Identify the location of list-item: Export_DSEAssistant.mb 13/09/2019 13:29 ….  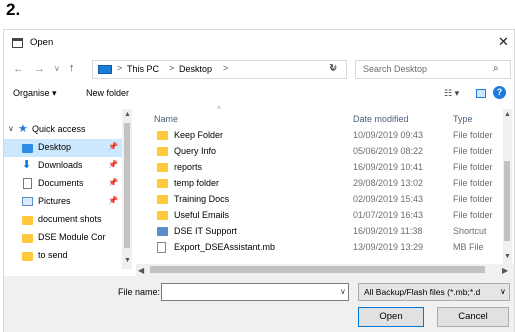
(326, 247).